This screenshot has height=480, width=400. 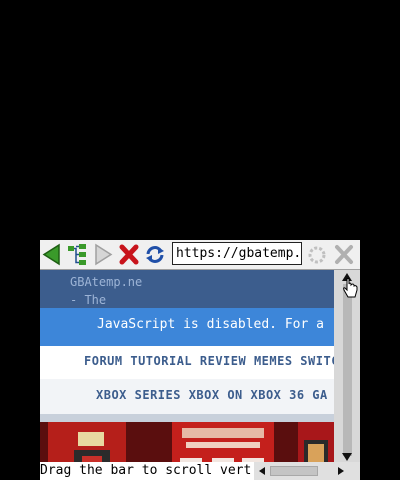 What do you see at coordinates (103, 254) in the screenshot?
I see `forward-icon` at bounding box center [103, 254].